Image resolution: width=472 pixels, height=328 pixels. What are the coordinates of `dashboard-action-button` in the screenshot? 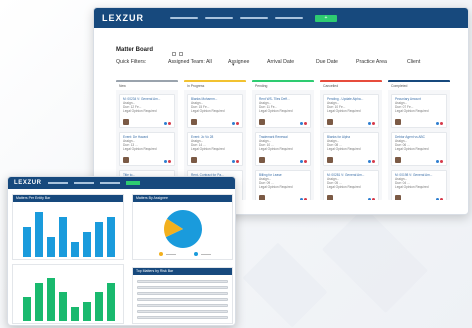 It's located at (132, 183).